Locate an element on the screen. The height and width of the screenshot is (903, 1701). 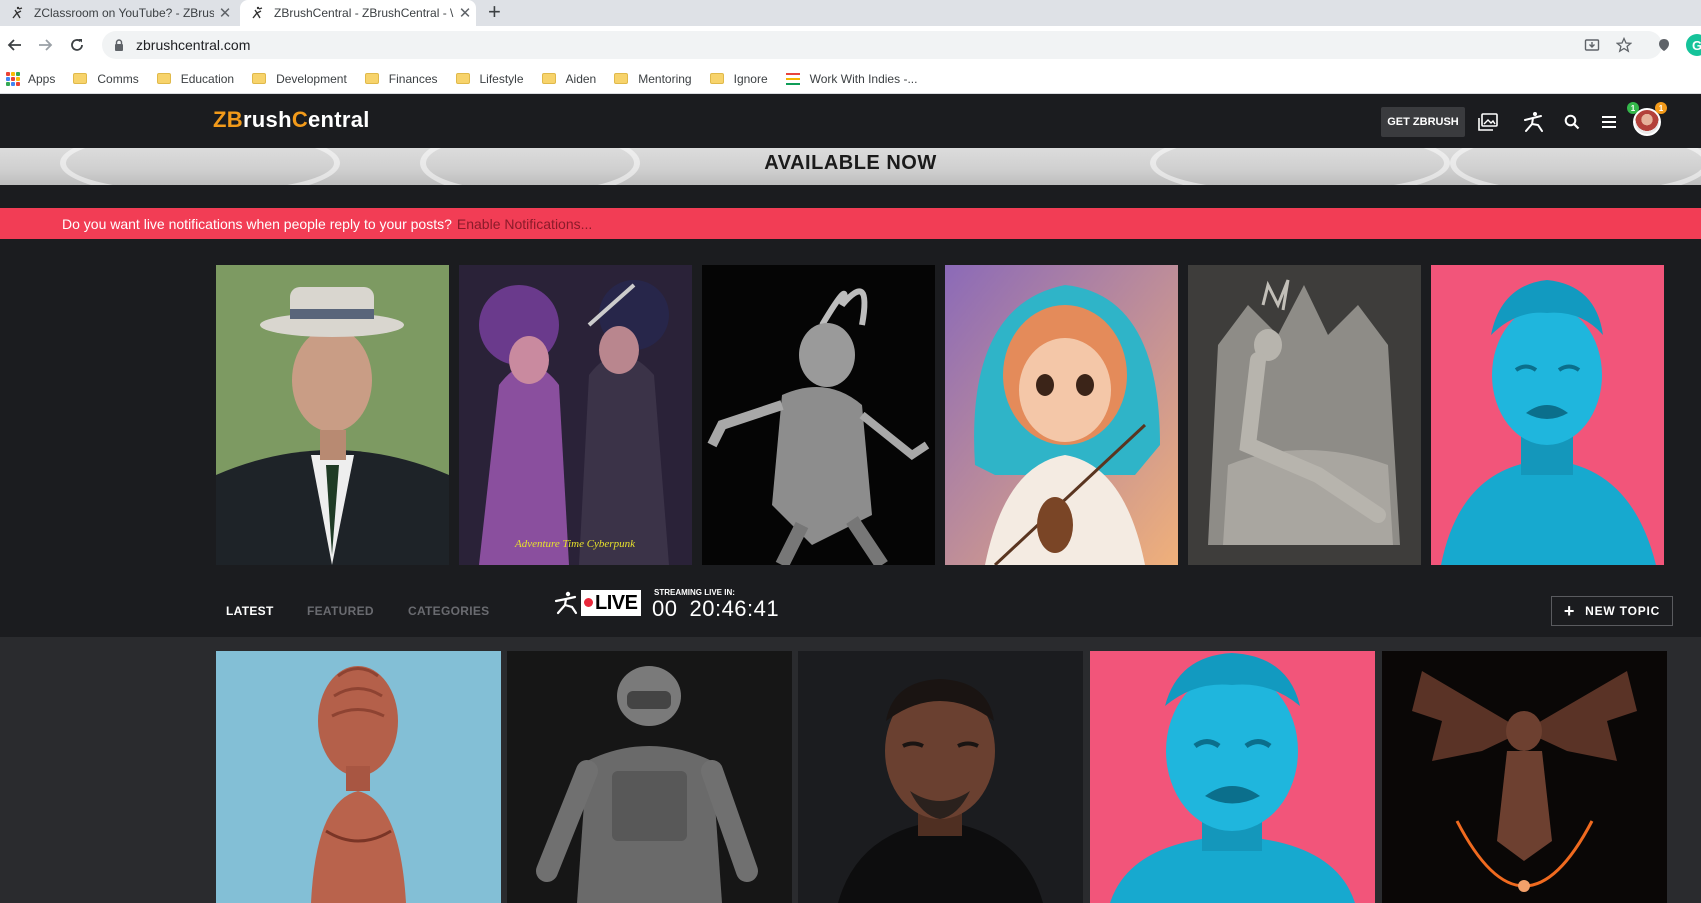
bookmark-folder: Lifestyle is located at coordinates (489, 78).